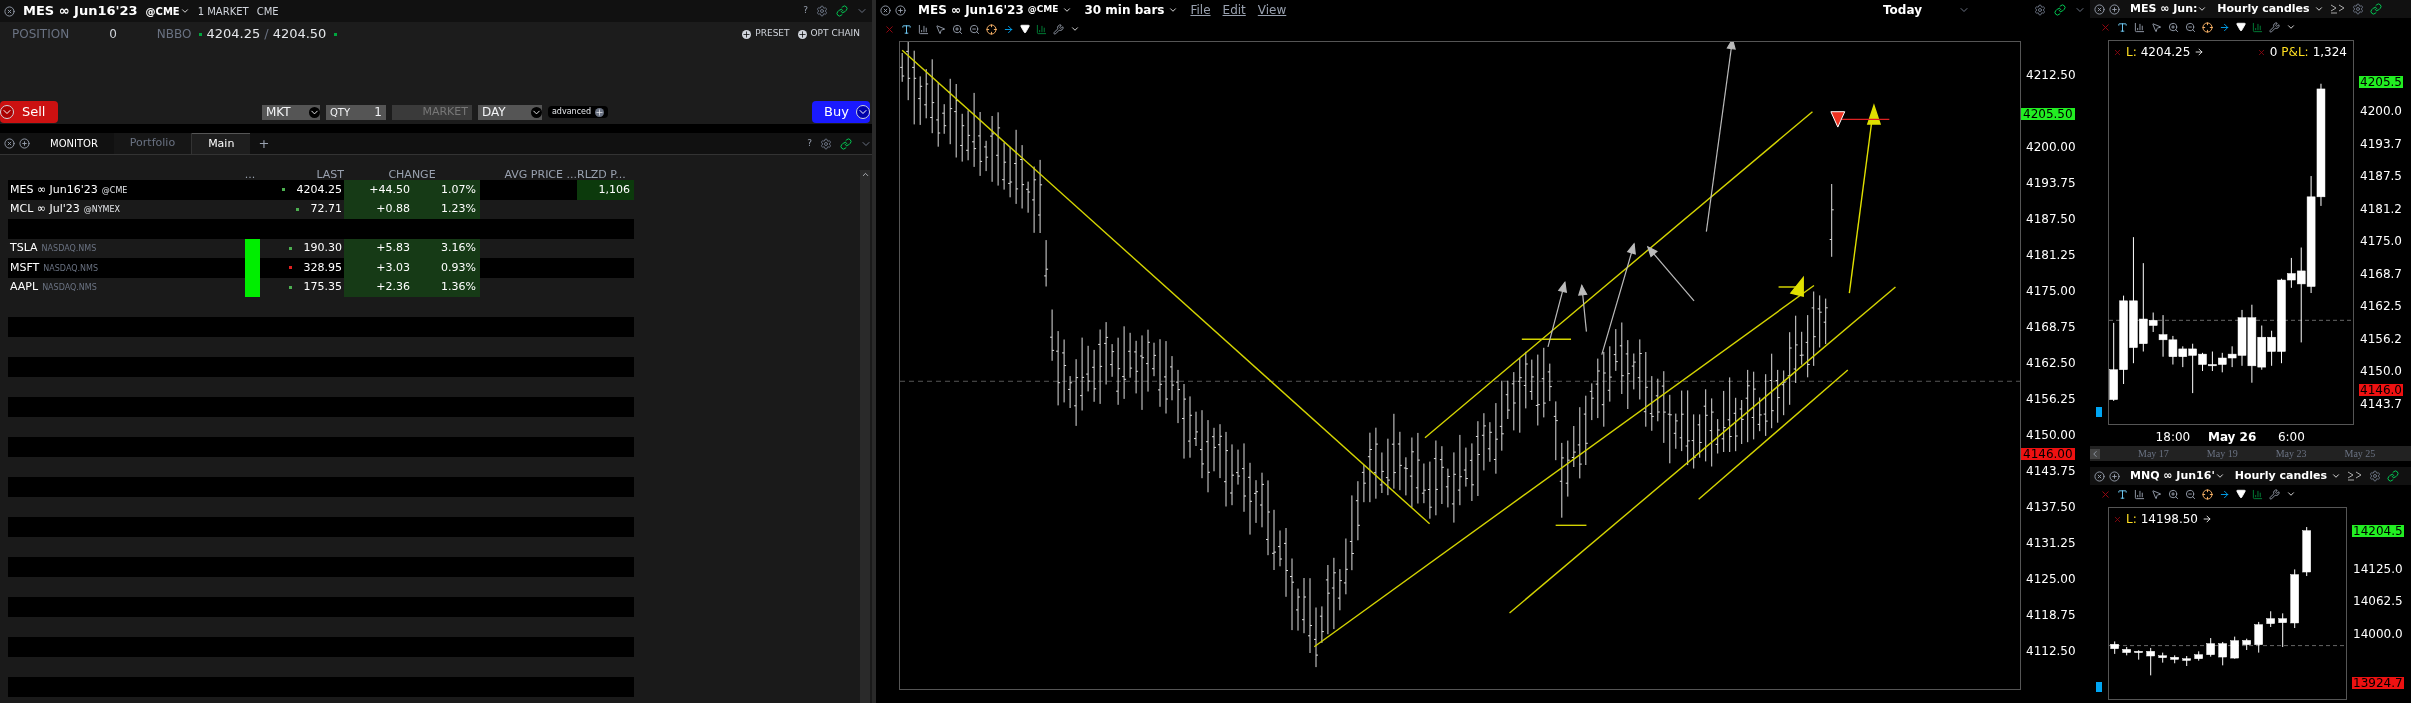 The height and width of the screenshot is (703, 2411). I want to click on scroll-up-icon, so click(865, 174).